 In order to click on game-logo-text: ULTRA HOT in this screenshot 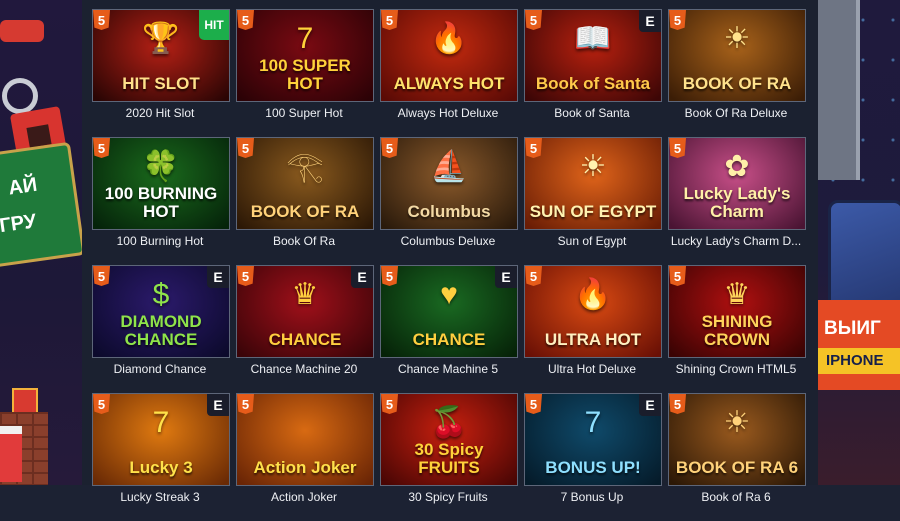, I will do `click(593, 340)`.